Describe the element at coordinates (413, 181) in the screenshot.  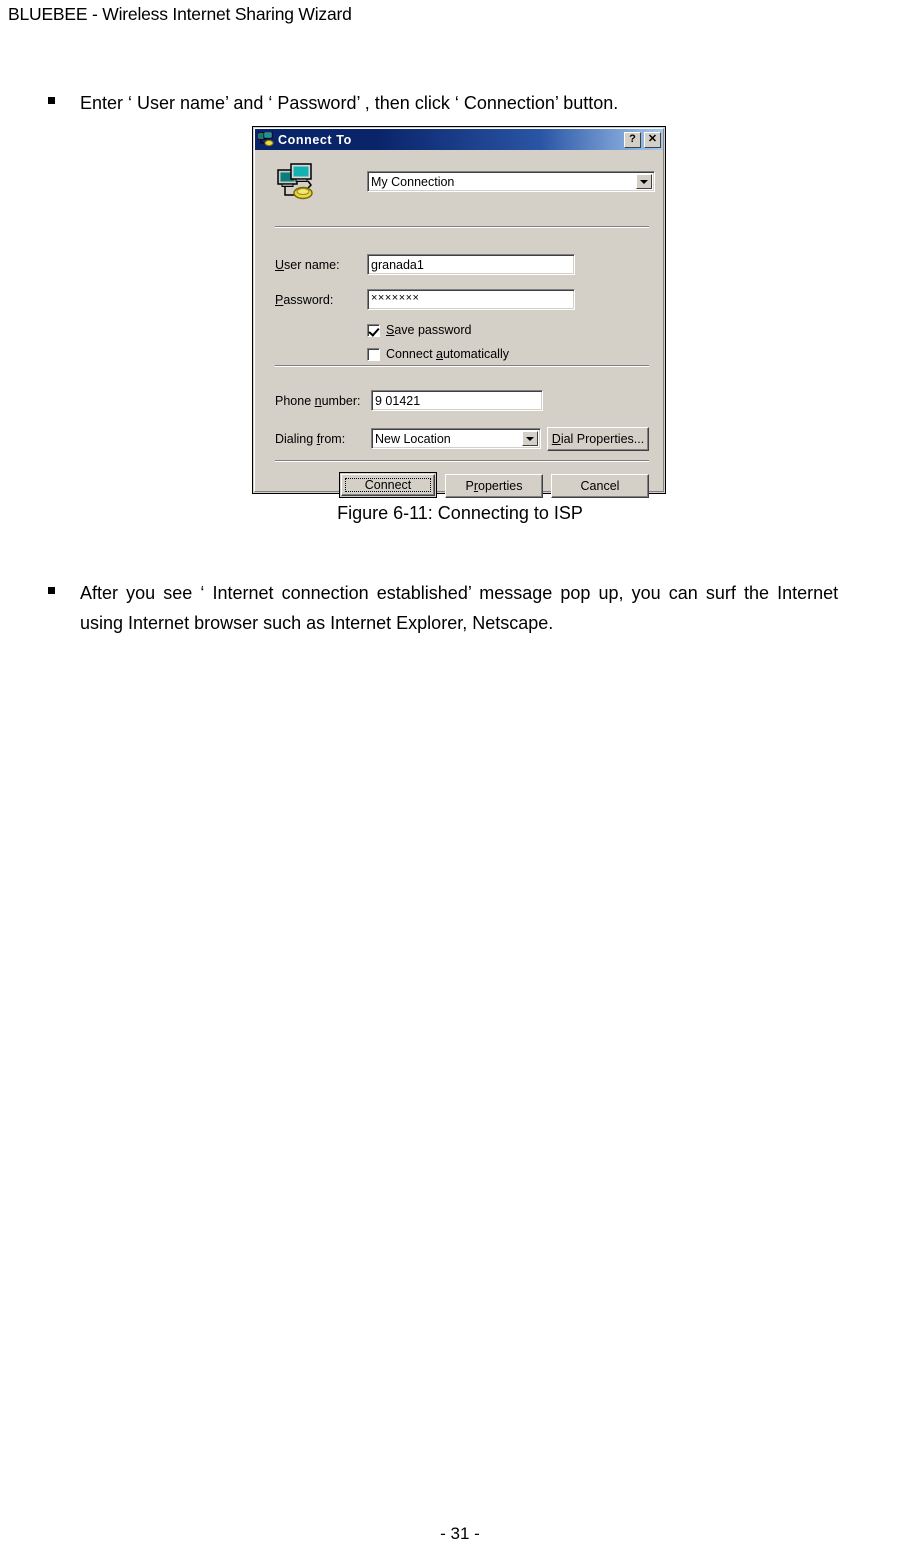
I see `connection-select-value: My Connection` at that location.